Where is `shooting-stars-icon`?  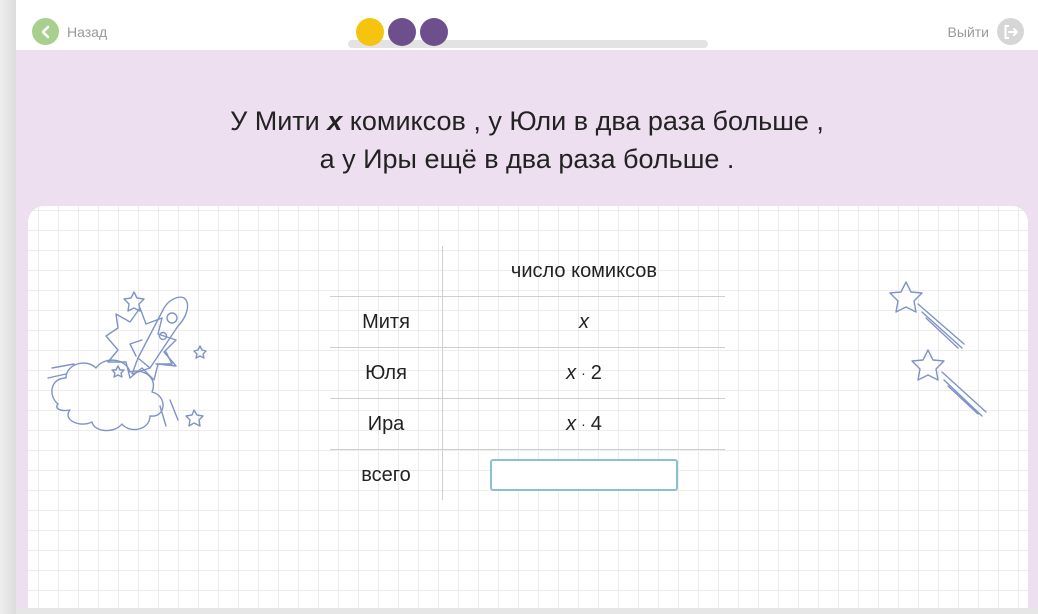
shooting-stars-icon is located at coordinates (938, 349).